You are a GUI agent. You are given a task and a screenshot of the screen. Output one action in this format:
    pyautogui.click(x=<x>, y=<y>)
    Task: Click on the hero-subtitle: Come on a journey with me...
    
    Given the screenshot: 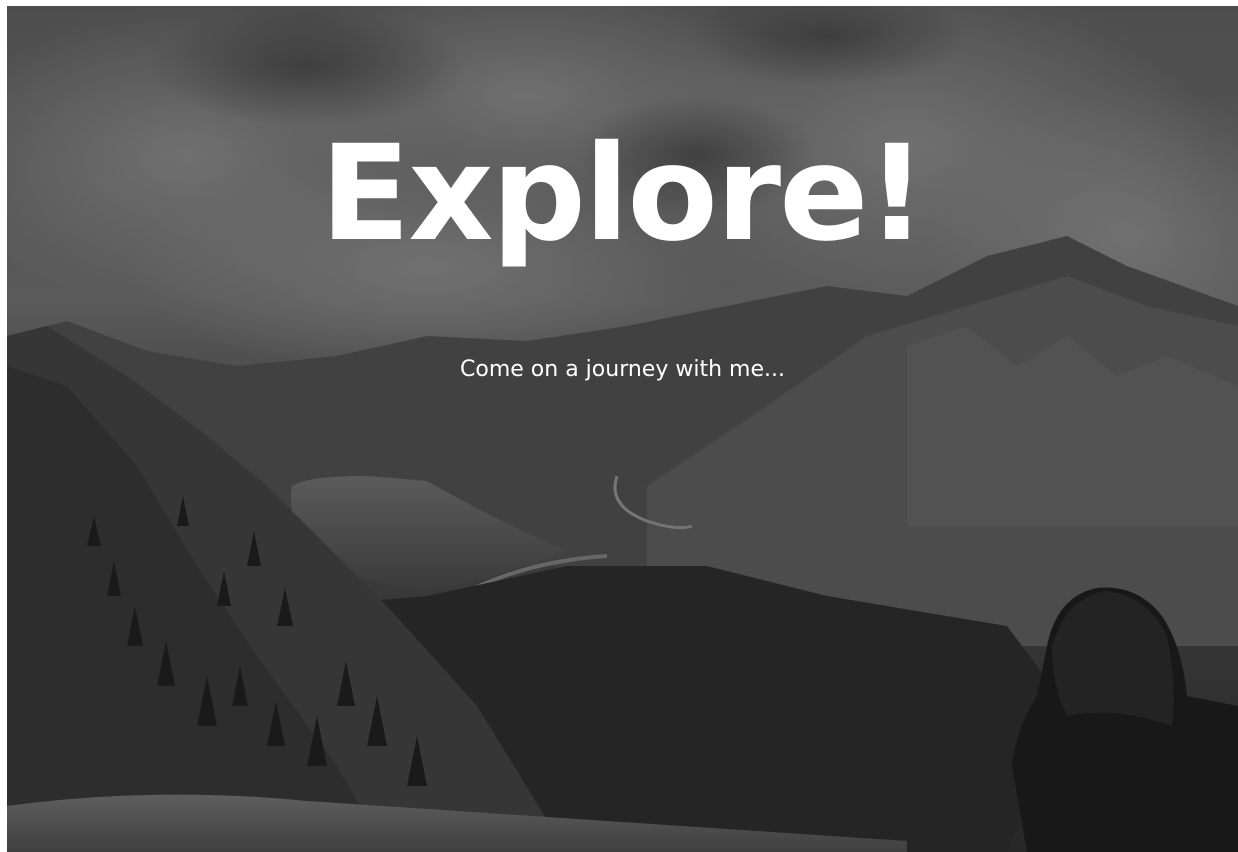 What is the action you would take?
    pyautogui.click(x=622, y=369)
    